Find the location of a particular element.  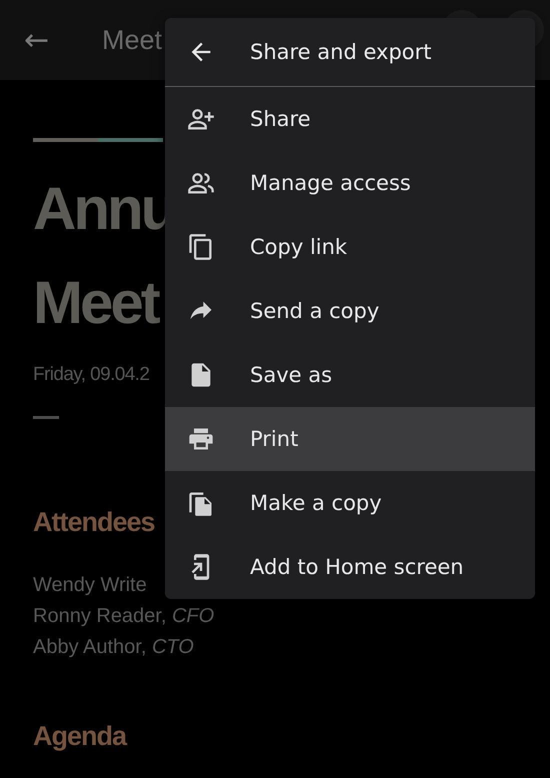

attendee-text: Abby Author, CTO is located at coordinates (113, 647).